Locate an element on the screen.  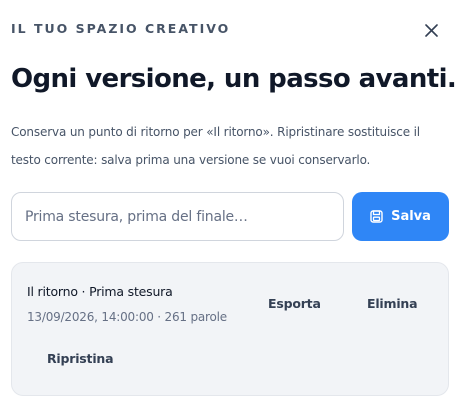
save-button: Salva is located at coordinates (400, 216).